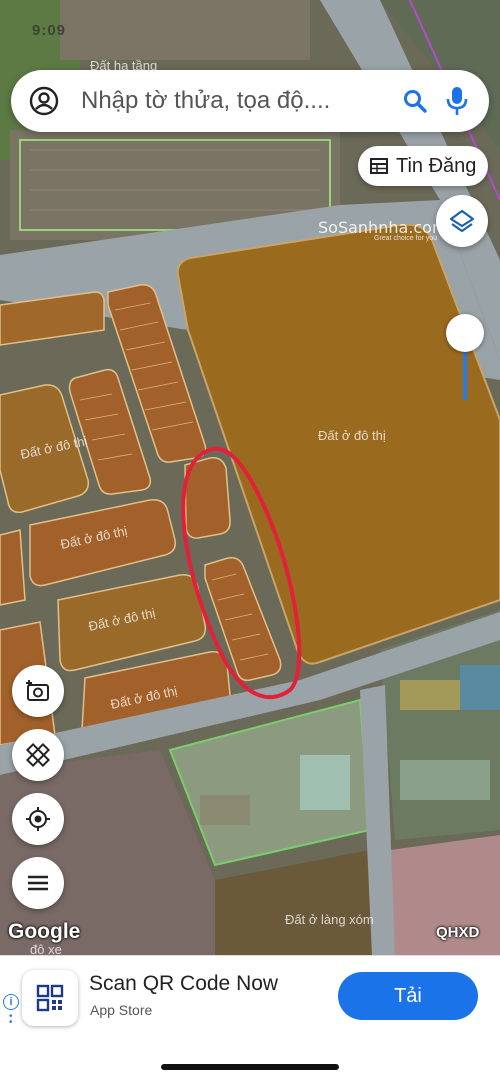 This screenshot has height=1080, width=500. I want to click on search-icon, so click(415, 101).